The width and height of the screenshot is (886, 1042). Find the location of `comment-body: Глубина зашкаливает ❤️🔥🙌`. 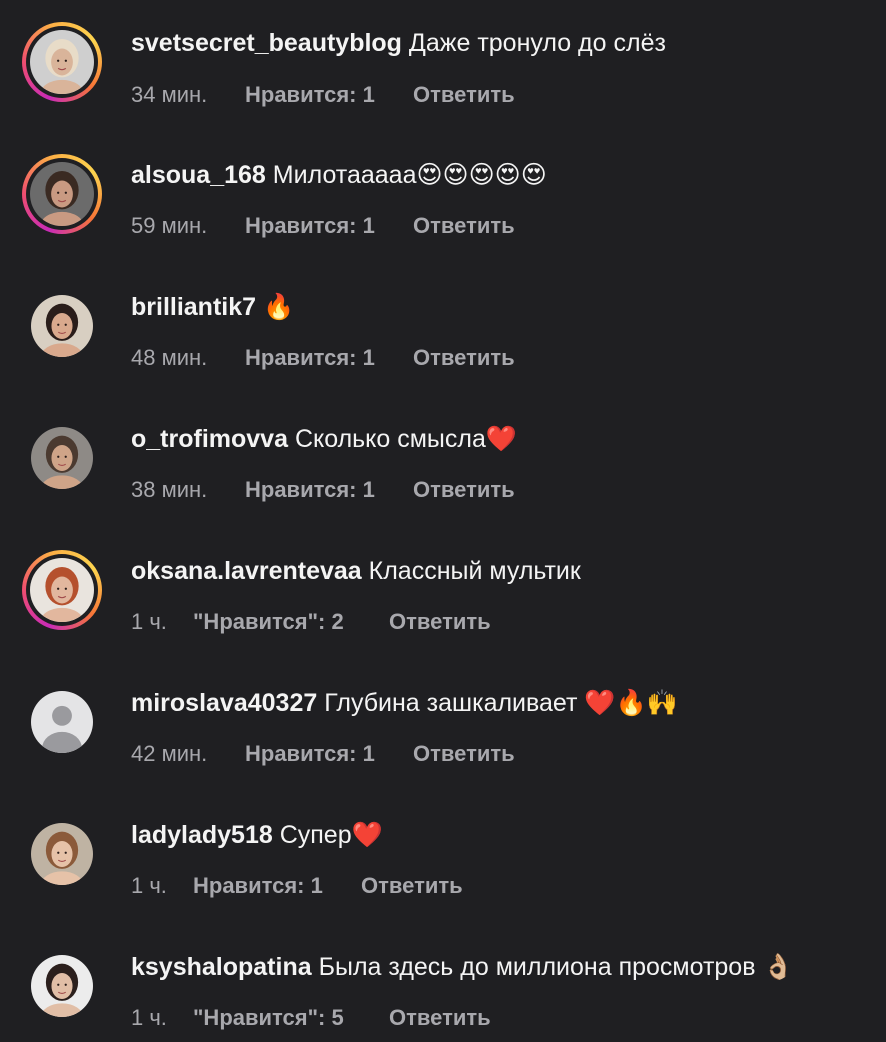

comment-body: Глубина зашкаливает ❤️🔥🙌 is located at coordinates (501, 703).